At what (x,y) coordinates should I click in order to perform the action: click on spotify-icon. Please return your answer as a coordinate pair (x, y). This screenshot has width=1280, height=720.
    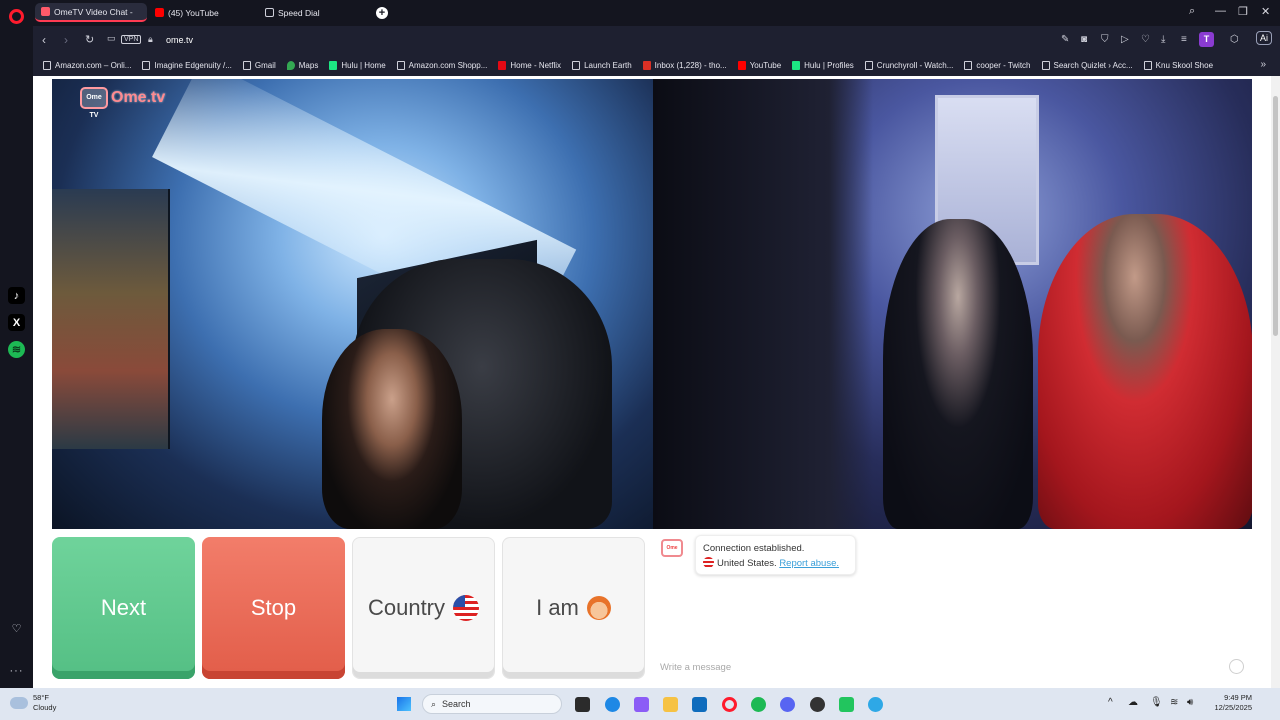
    Looking at the image, I should click on (758, 704).